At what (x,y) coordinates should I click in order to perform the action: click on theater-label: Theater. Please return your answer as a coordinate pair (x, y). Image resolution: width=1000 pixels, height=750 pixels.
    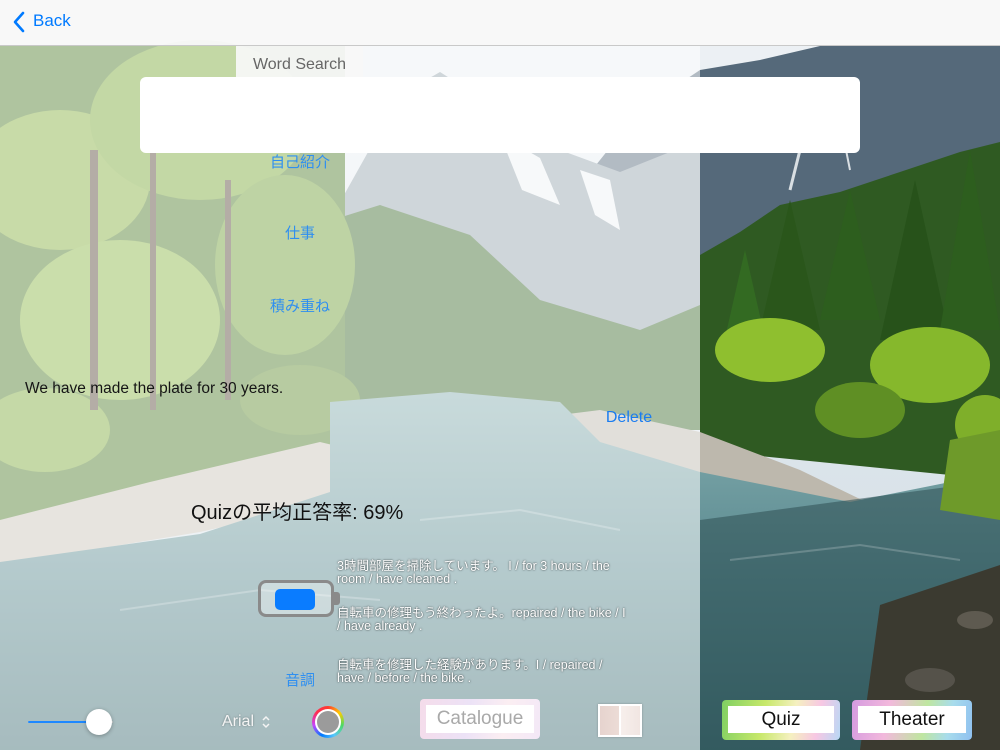
    Looking at the image, I should click on (912, 719).